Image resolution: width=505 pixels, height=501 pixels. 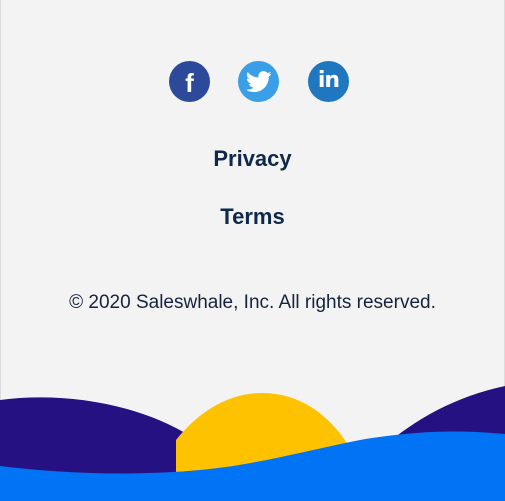 I want to click on twitter-link, so click(x=258, y=81).